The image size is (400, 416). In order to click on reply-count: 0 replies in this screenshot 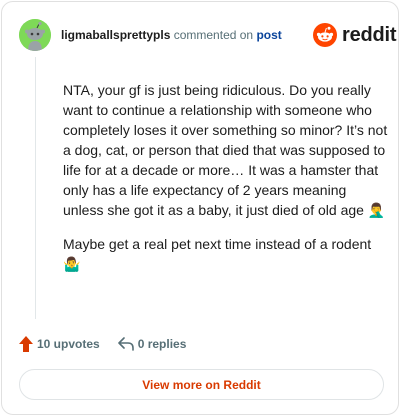, I will do `click(162, 344)`.